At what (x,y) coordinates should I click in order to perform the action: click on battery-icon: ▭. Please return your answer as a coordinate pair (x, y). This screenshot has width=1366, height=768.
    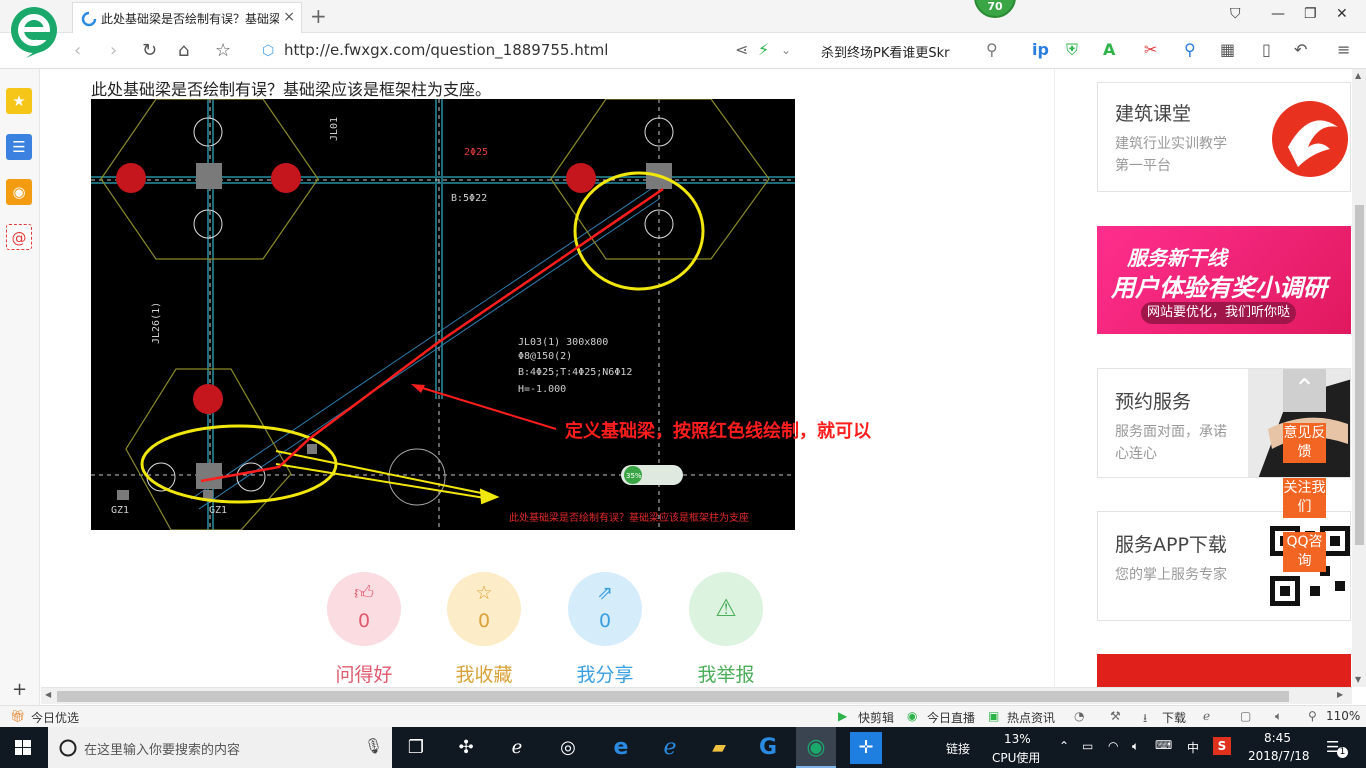
    Looking at the image, I should click on (1087, 746).